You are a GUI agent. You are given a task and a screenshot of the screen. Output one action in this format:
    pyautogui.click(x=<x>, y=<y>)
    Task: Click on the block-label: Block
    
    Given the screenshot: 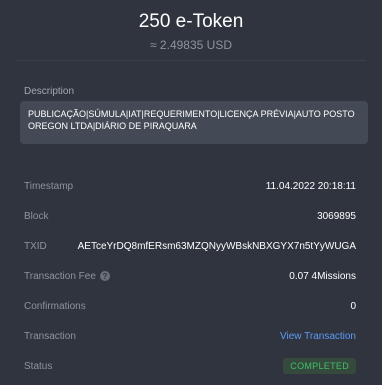 What is the action you would take?
    pyautogui.click(x=36, y=216)
    